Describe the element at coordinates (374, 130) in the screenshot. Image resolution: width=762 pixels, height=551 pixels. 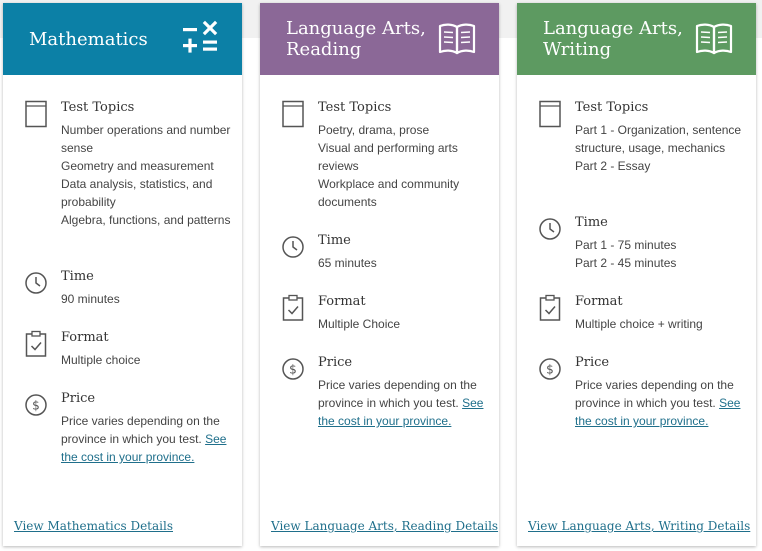
I see `topic-item: Poetry, drama, prose` at that location.